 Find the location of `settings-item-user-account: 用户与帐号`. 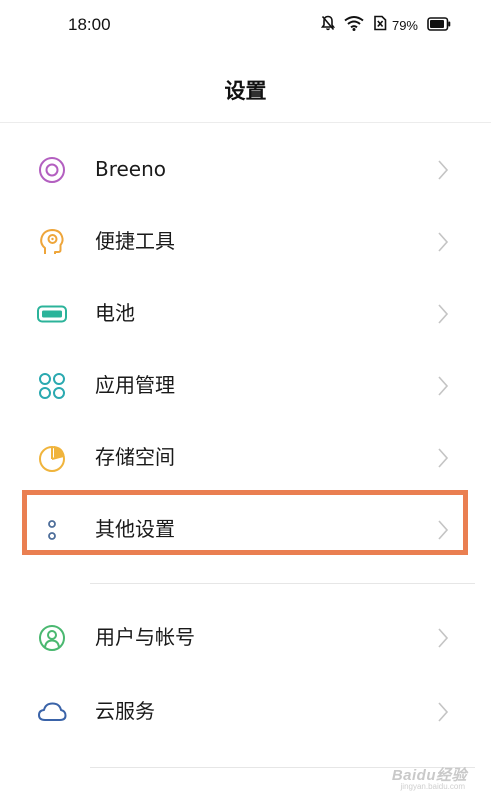

settings-item-user-account: 用户与帐号 is located at coordinates (245, 637).